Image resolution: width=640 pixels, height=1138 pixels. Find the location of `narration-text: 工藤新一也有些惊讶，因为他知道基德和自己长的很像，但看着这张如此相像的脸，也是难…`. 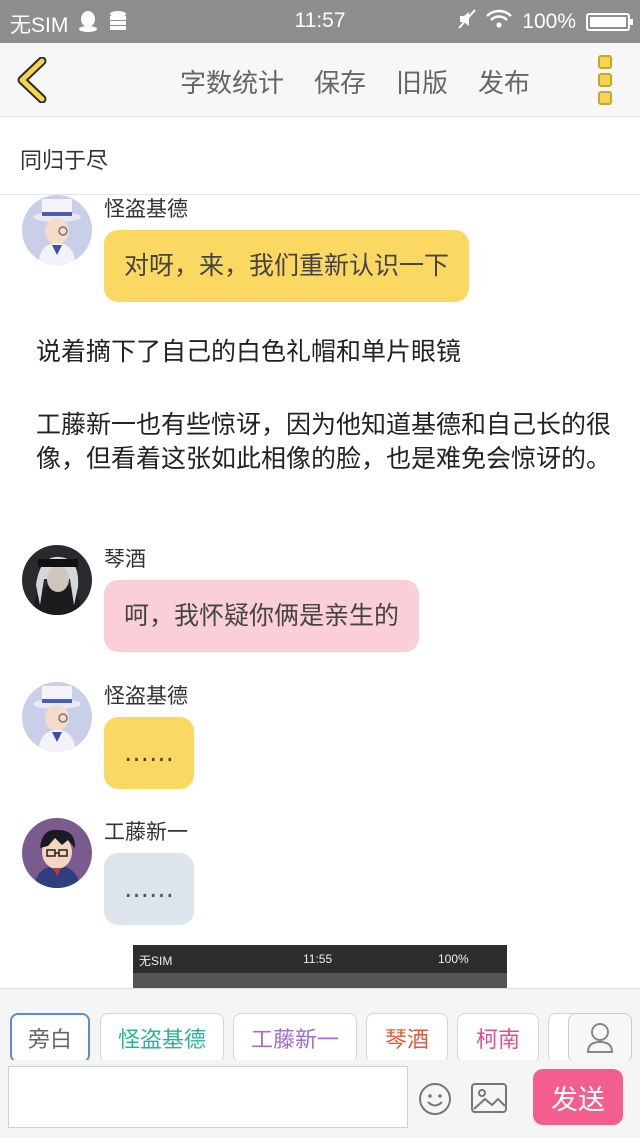

narration-text: 工藤新一也有些惊讶，因为他知道基德和自己长的很像，但看着这张如此相像的脸，也是难… is located at coordinates (326, 442).